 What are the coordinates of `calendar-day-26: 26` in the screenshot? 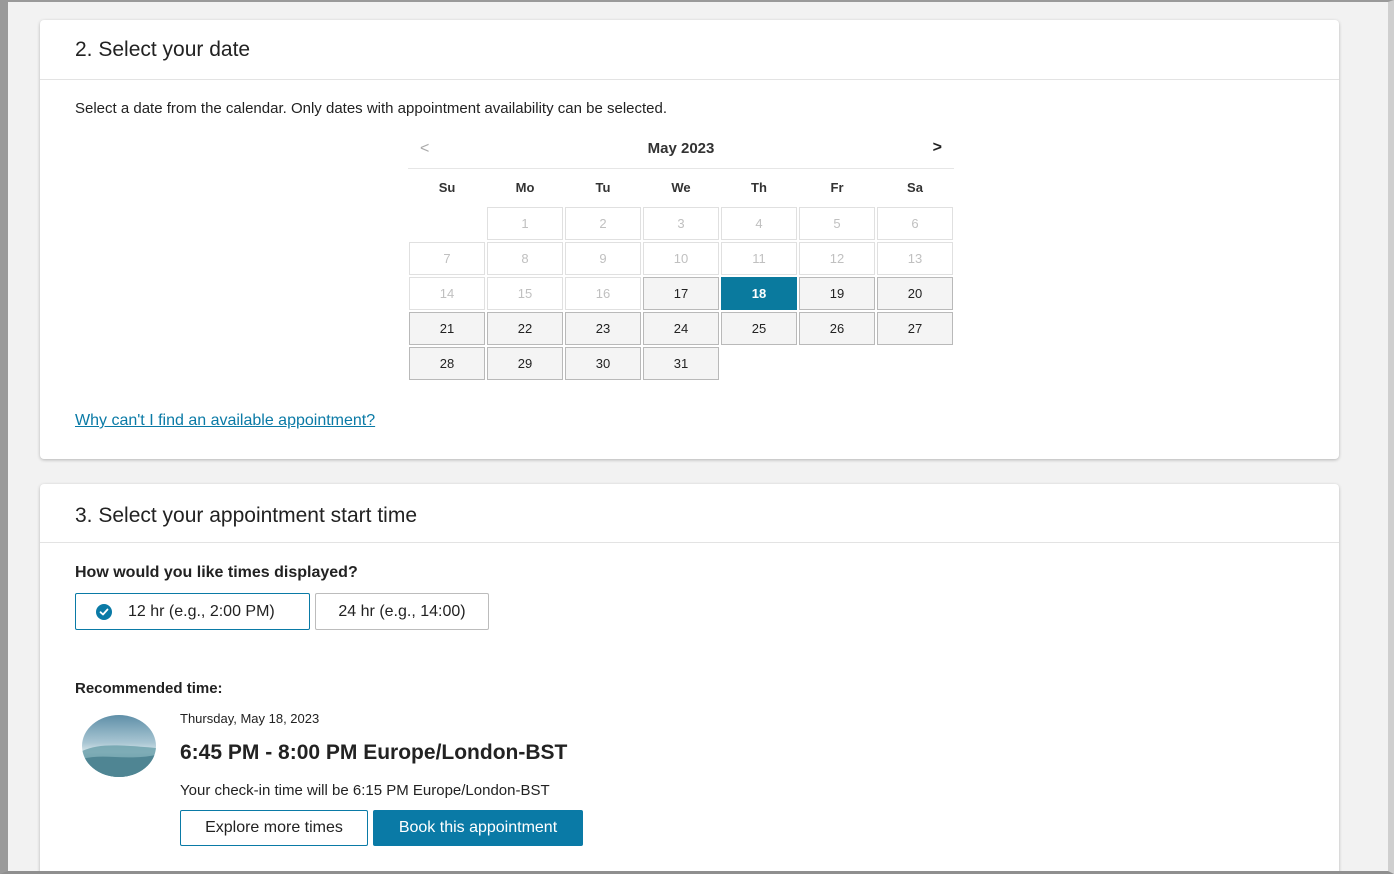 It's located at (837, 328).